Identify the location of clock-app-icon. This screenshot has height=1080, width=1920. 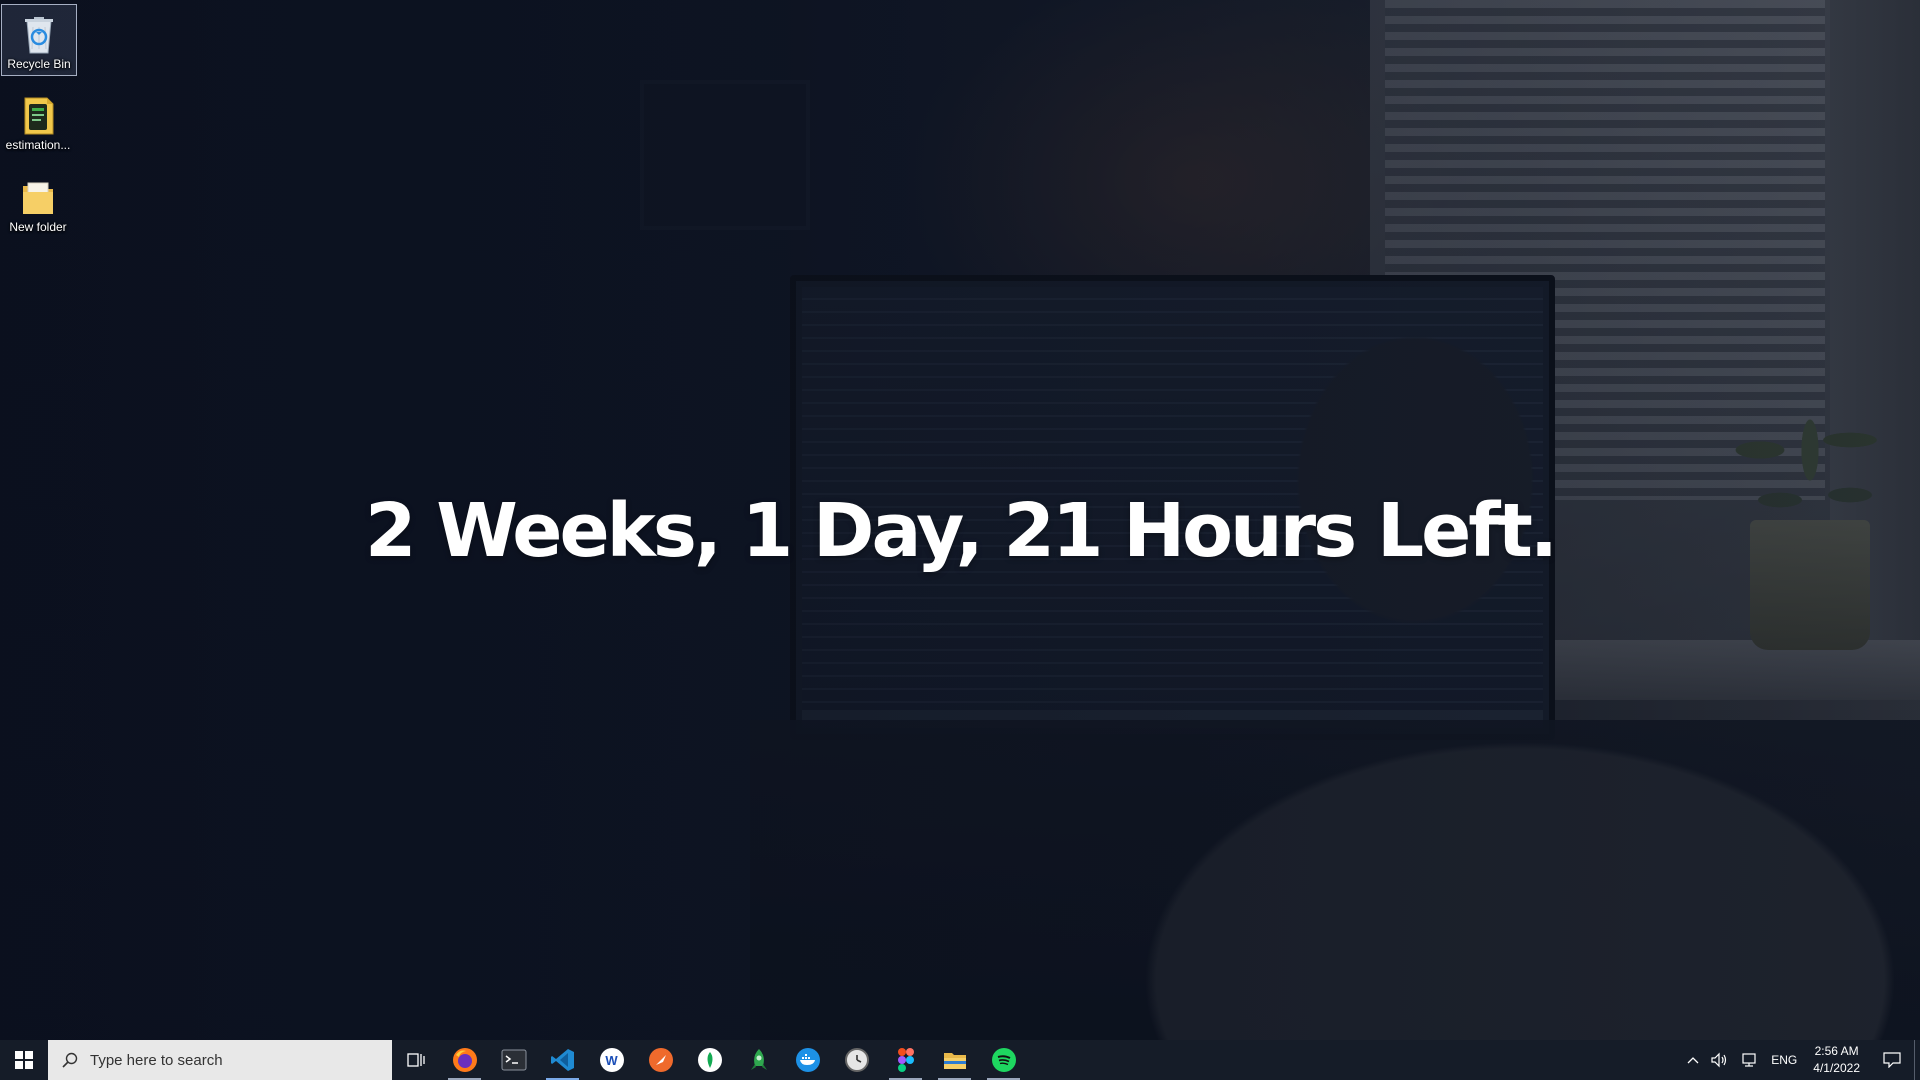
(856, 1060).